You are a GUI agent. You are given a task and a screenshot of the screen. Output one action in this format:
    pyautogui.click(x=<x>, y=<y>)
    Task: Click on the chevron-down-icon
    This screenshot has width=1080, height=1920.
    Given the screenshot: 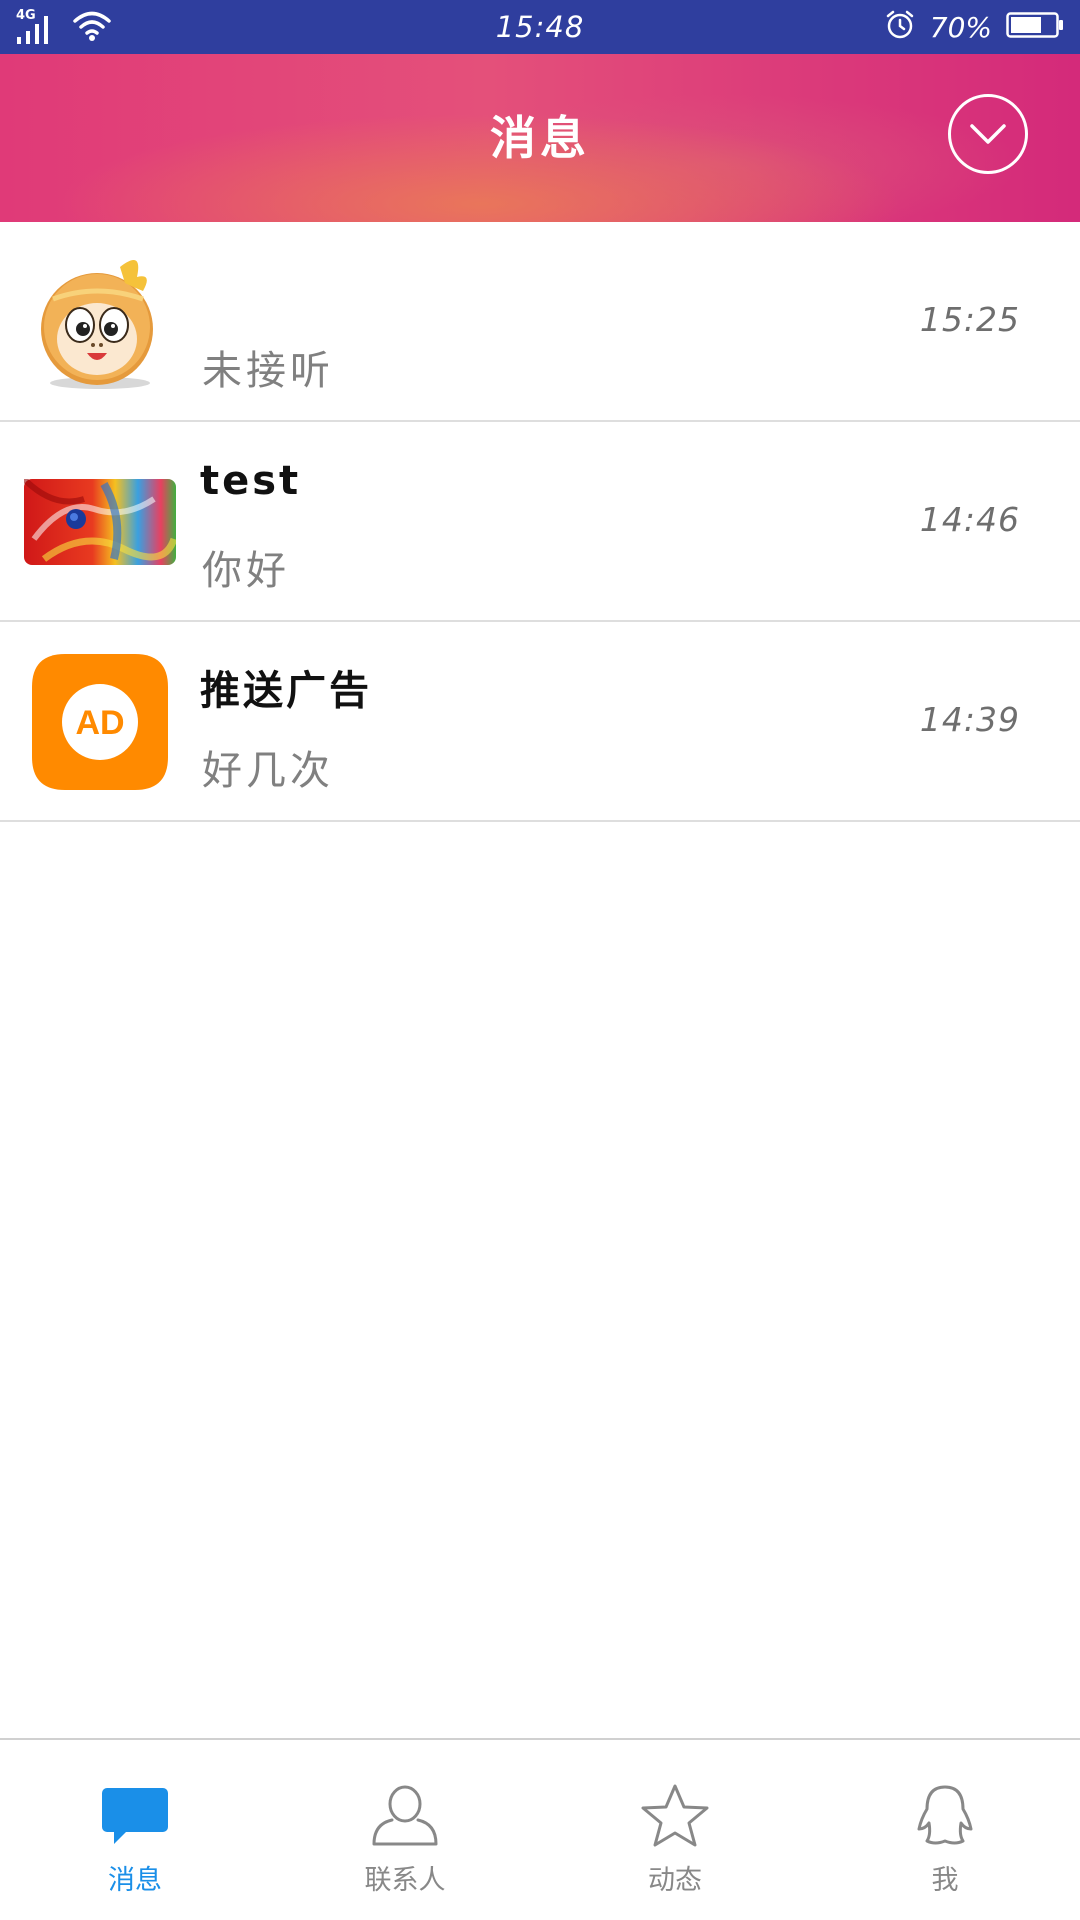 What is the action you would take?
    pyautogui.click(x=988, y=134)
    